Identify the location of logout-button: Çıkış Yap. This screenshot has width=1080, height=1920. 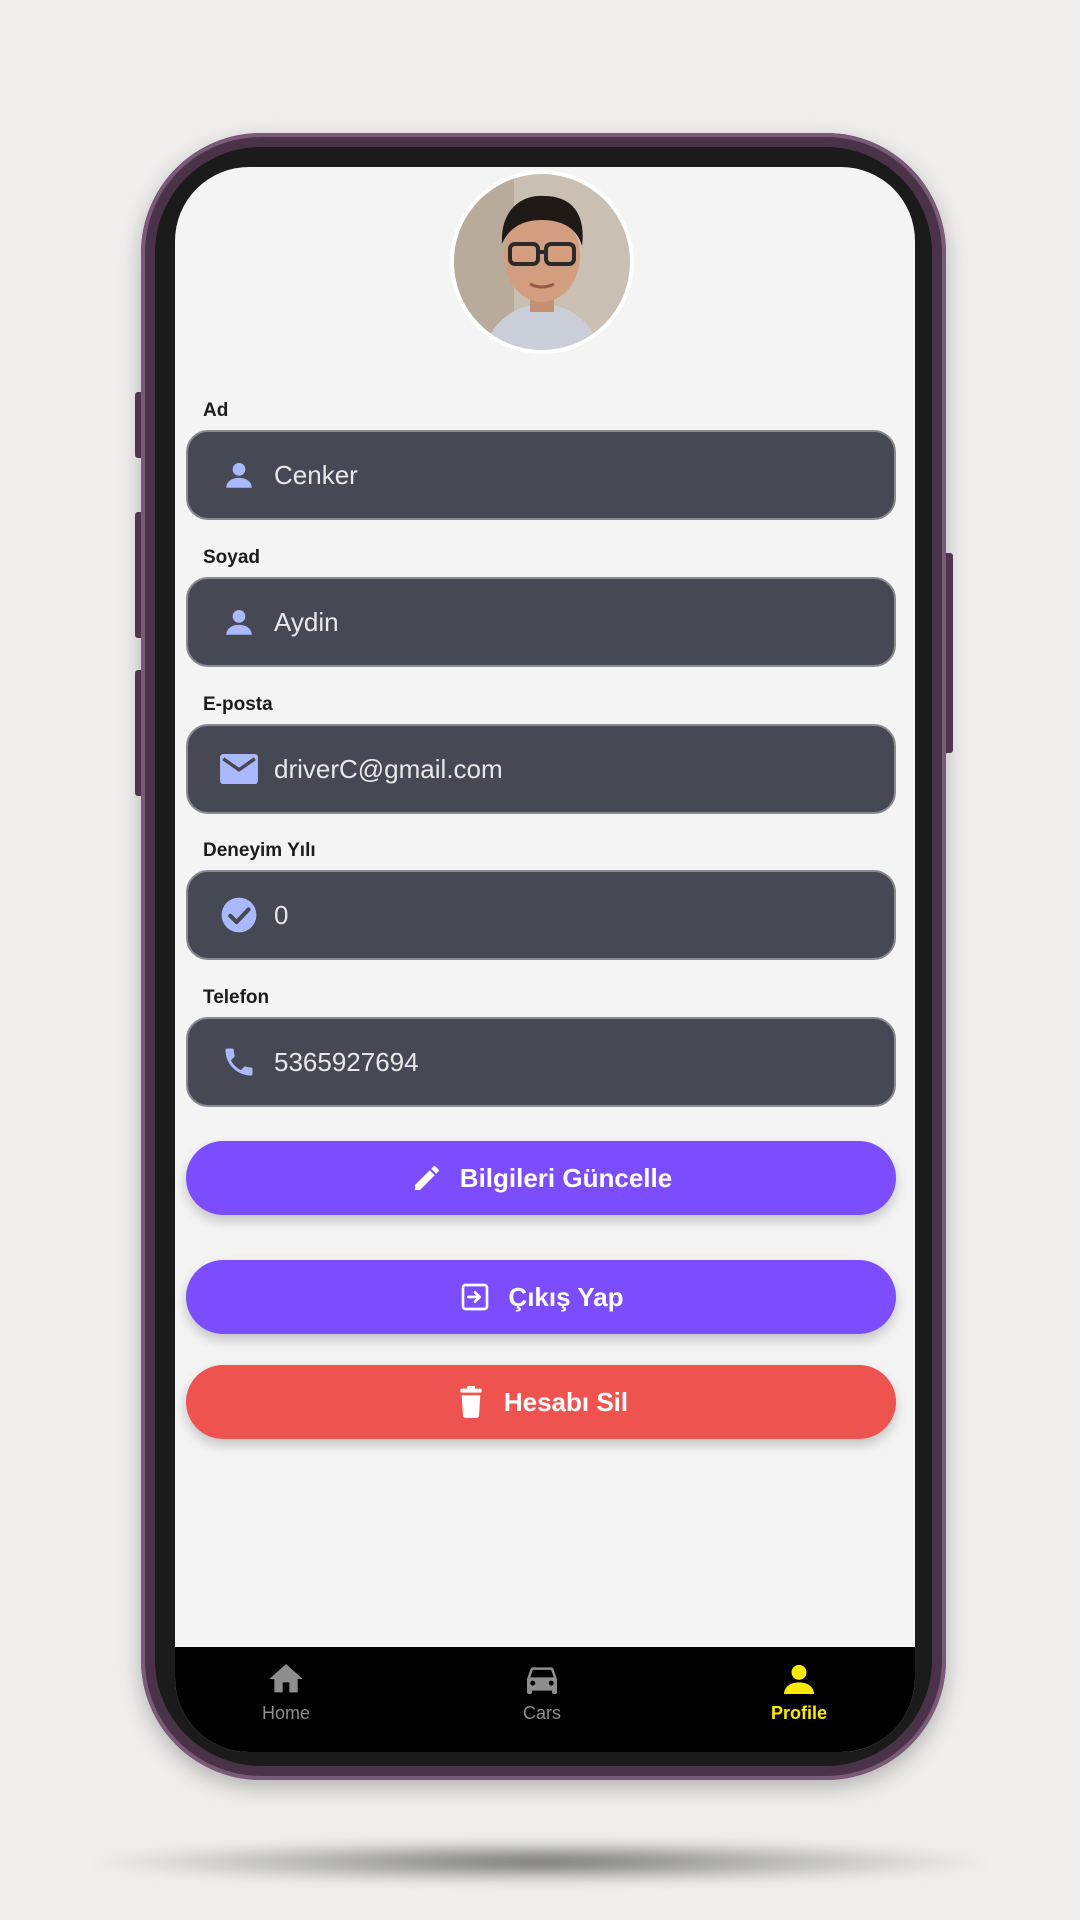
(541, 1297).